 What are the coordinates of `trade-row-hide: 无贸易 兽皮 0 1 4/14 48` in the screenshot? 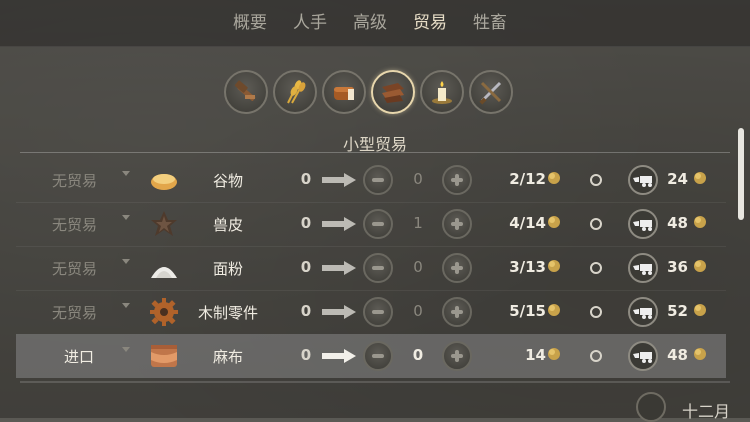 It's located at (371, 224).